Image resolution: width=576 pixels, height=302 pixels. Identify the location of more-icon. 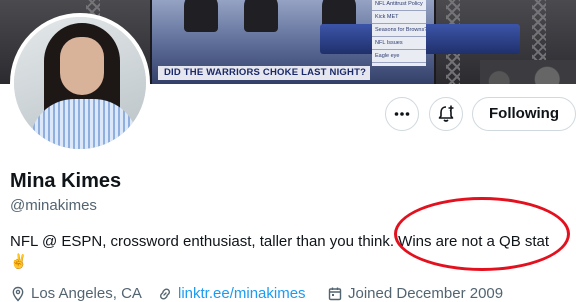
(402, 114).